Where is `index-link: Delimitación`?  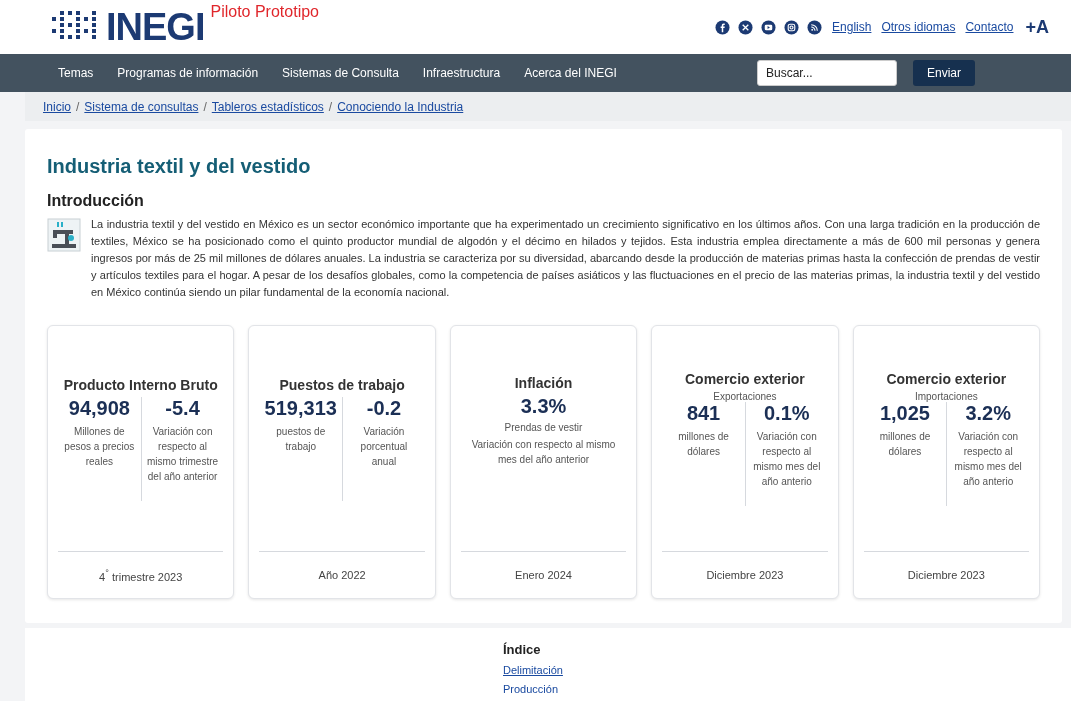
index-link: Delimitación is located at coordinates (787, 670).